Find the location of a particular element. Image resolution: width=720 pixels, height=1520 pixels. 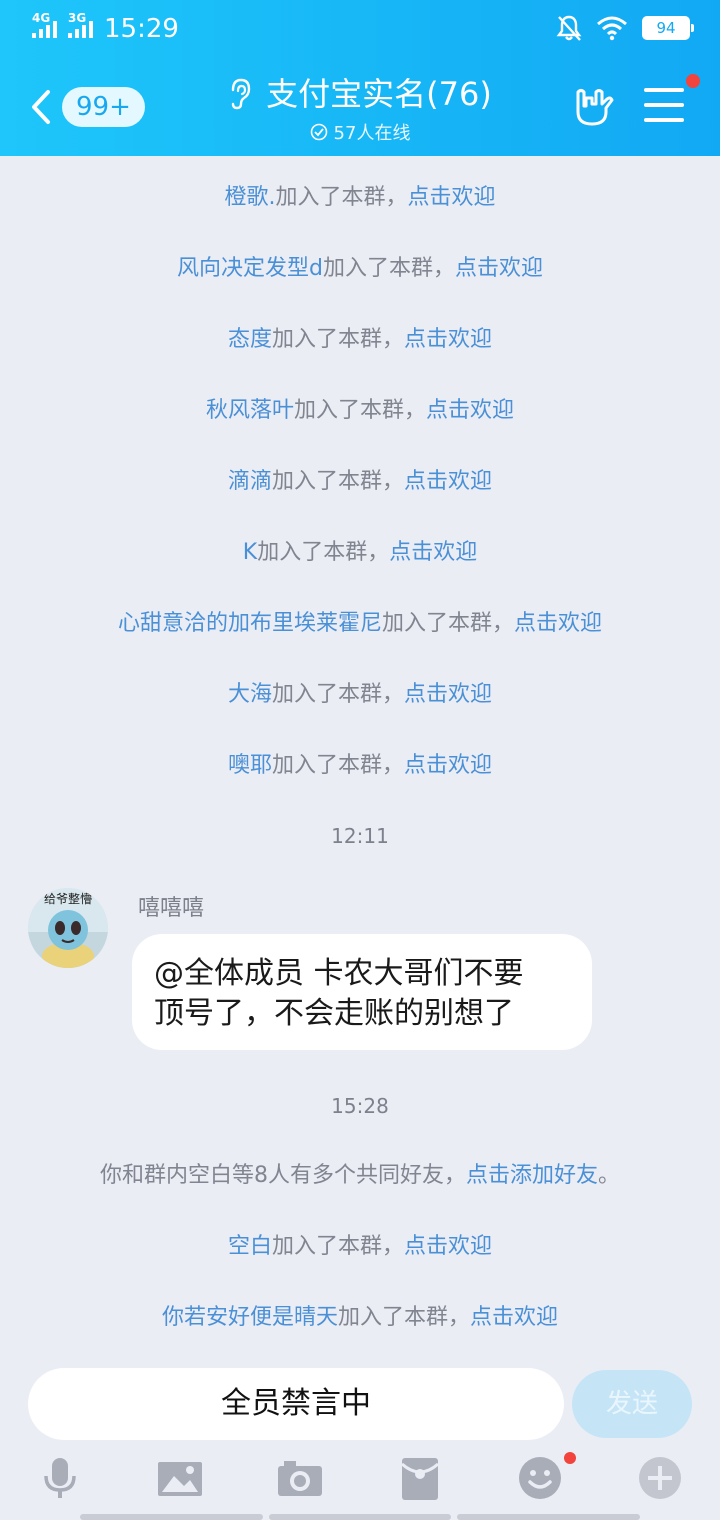

chat-header: 4G 3G 15:29 94 99+ 支付宝实名(76) 57人在线 is located at coordinates (360, 78).